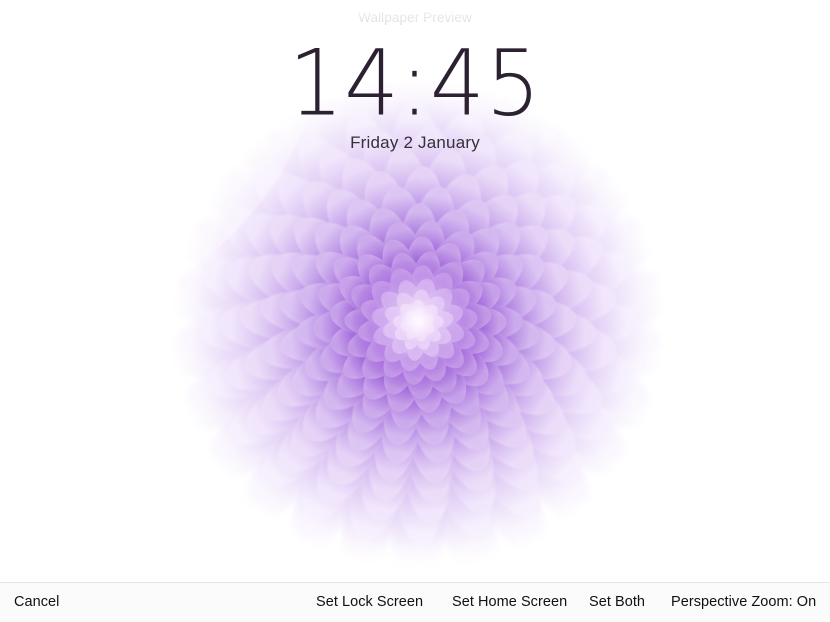  I want to click on wallpaper-right-fade, so click(770, 291).